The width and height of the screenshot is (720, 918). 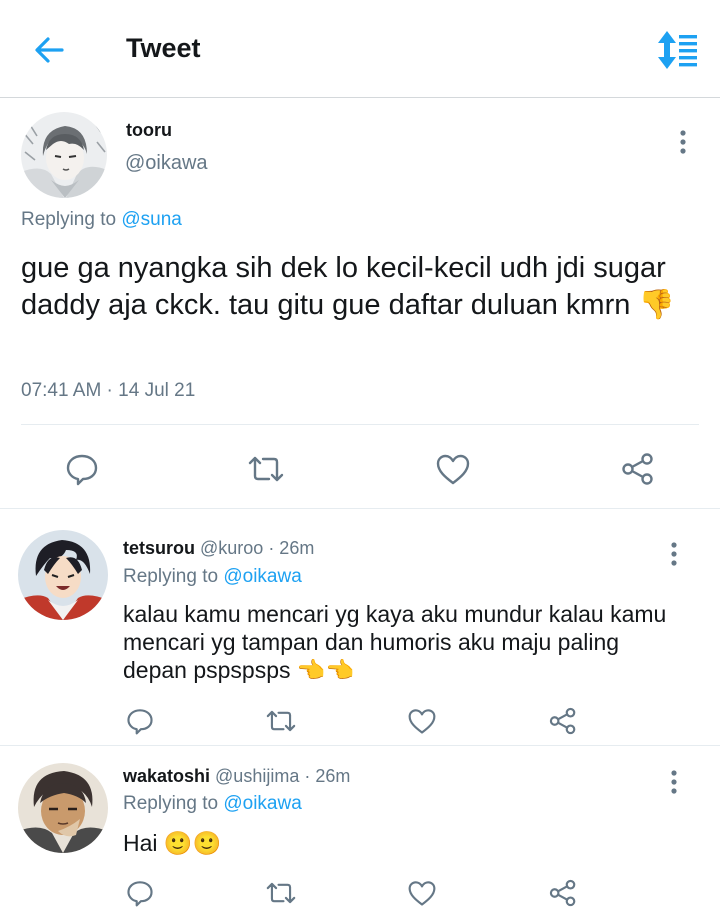 I want to click on mention-link: @suna, so click(x=151, y=219).